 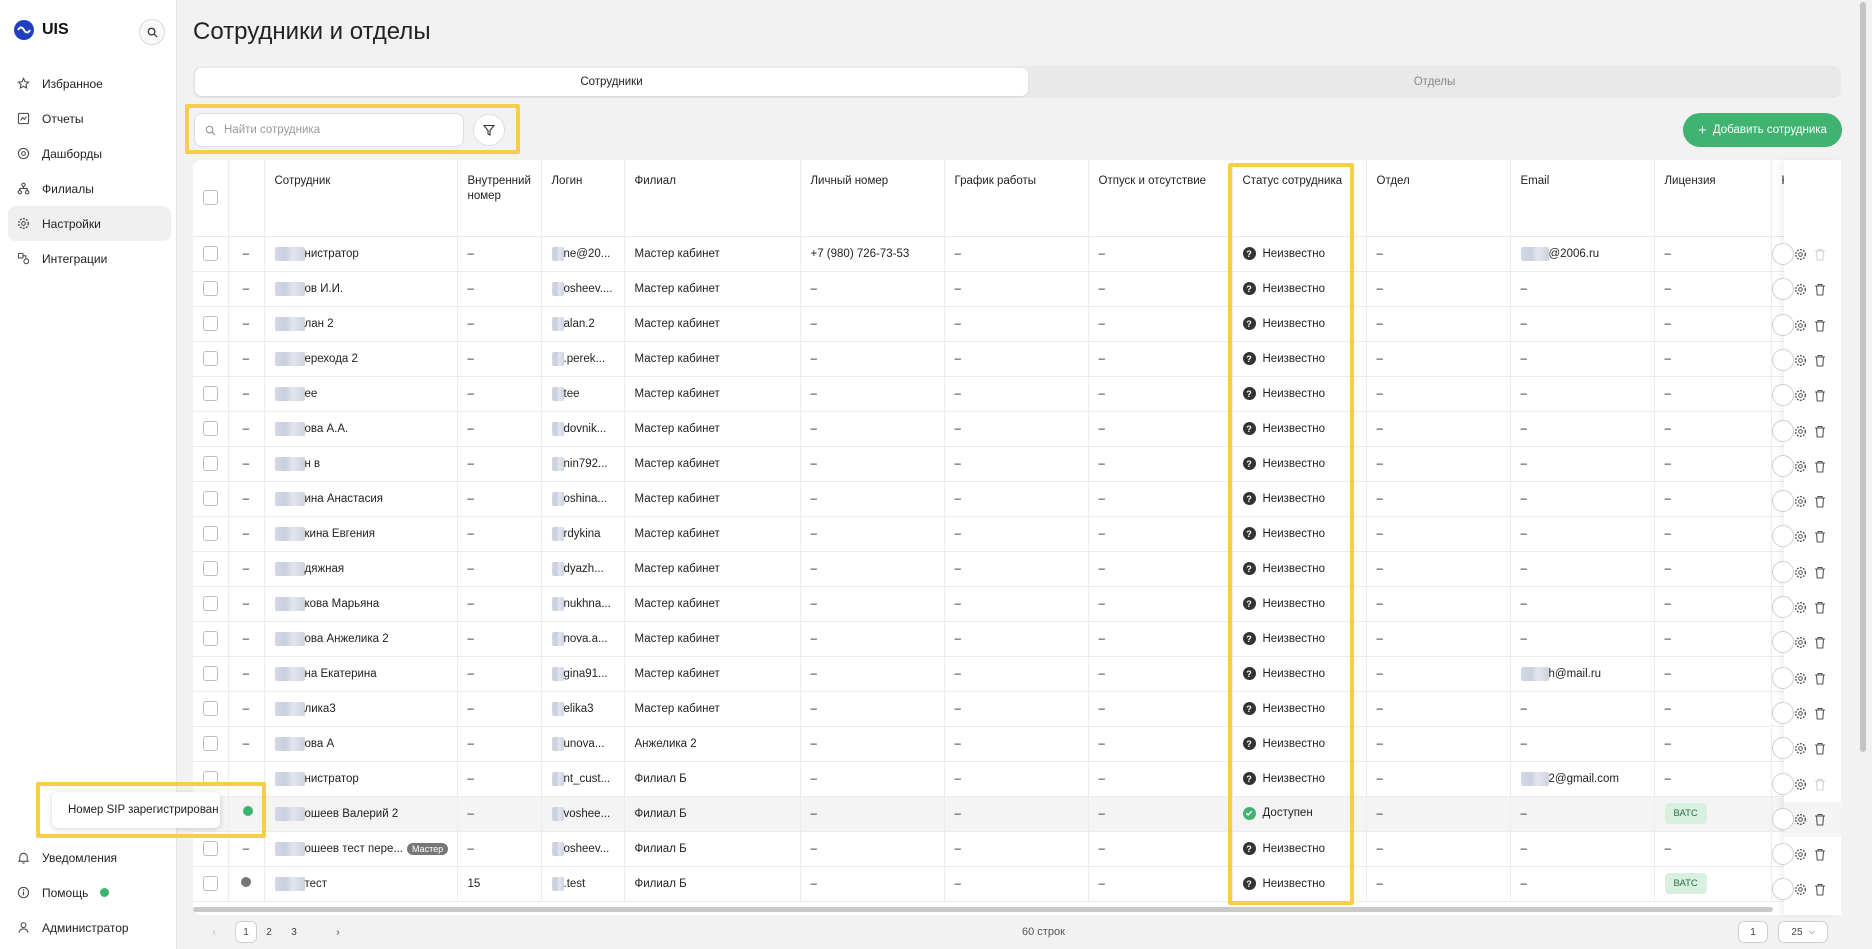 I want to click on col-header: Логин, so click(x=583, y=198).